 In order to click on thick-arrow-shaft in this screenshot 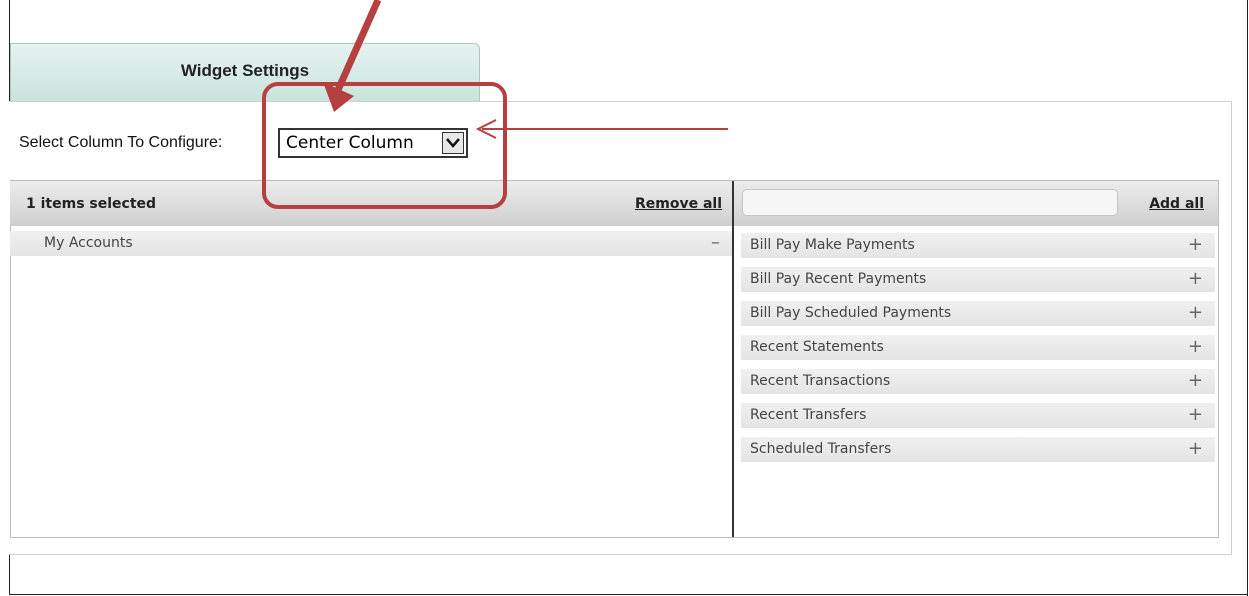, I will do `click(358, 46)`.